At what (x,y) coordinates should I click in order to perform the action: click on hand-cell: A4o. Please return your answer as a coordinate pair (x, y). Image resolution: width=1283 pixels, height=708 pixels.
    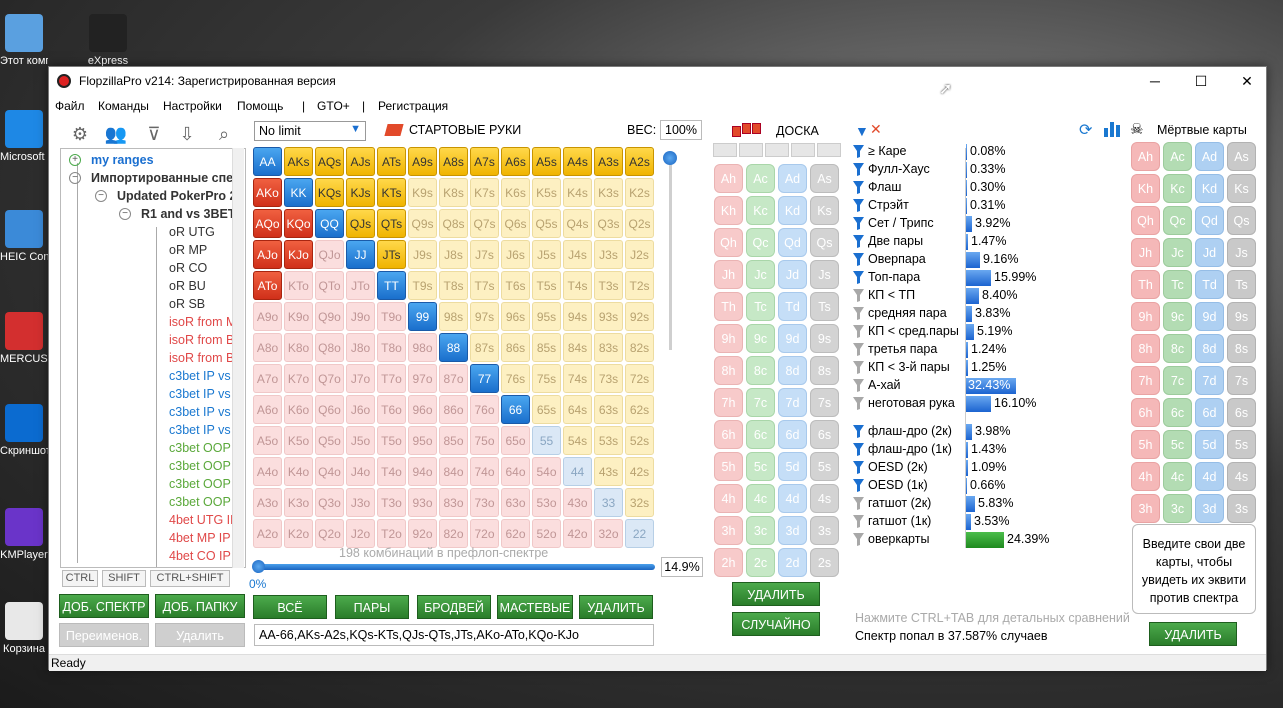
    Looking at the image, I should click on (267, 471).